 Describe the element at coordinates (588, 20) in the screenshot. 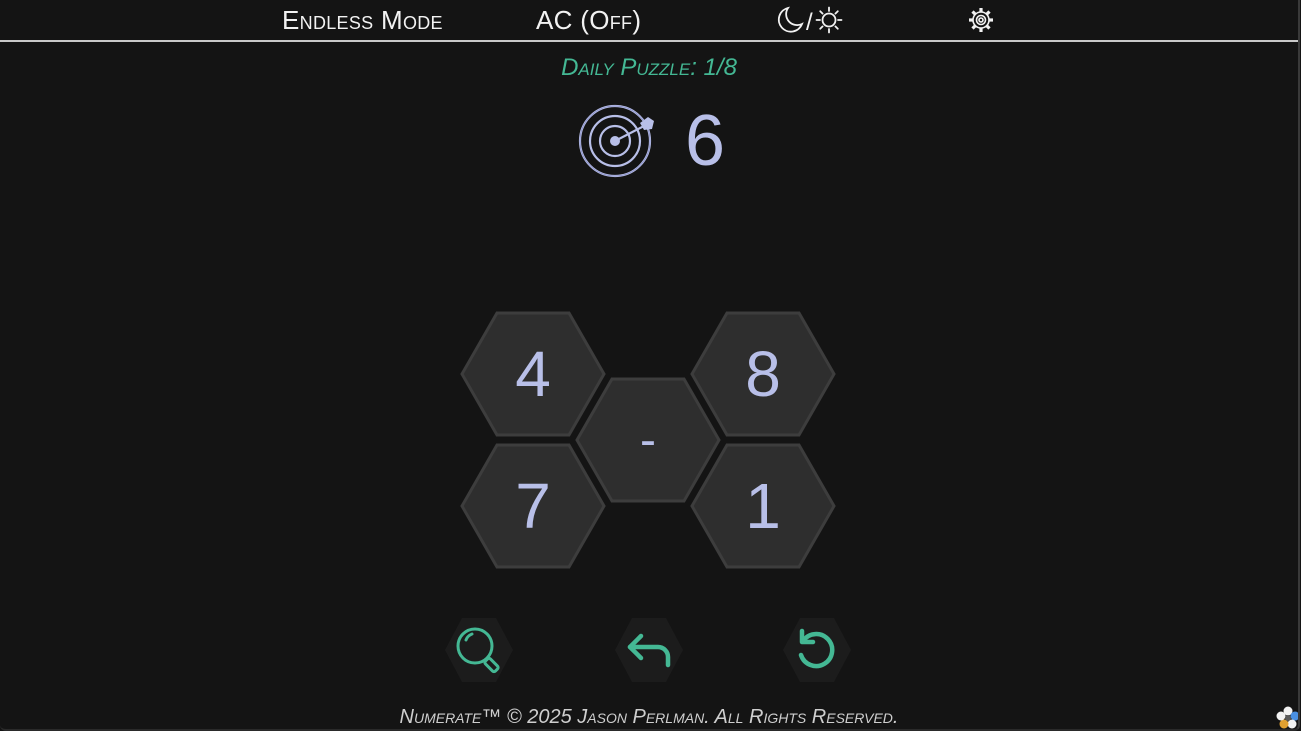

I see `ac-toggle-button: AC (Off)` at that location.